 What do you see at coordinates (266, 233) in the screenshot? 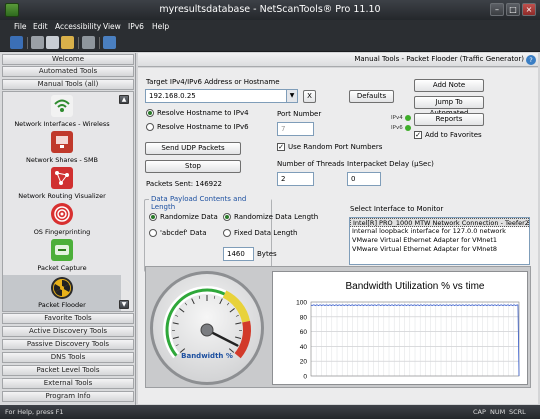
I see `fixed-length-label: Fixed Data Length` at bounding box center [266, 233].